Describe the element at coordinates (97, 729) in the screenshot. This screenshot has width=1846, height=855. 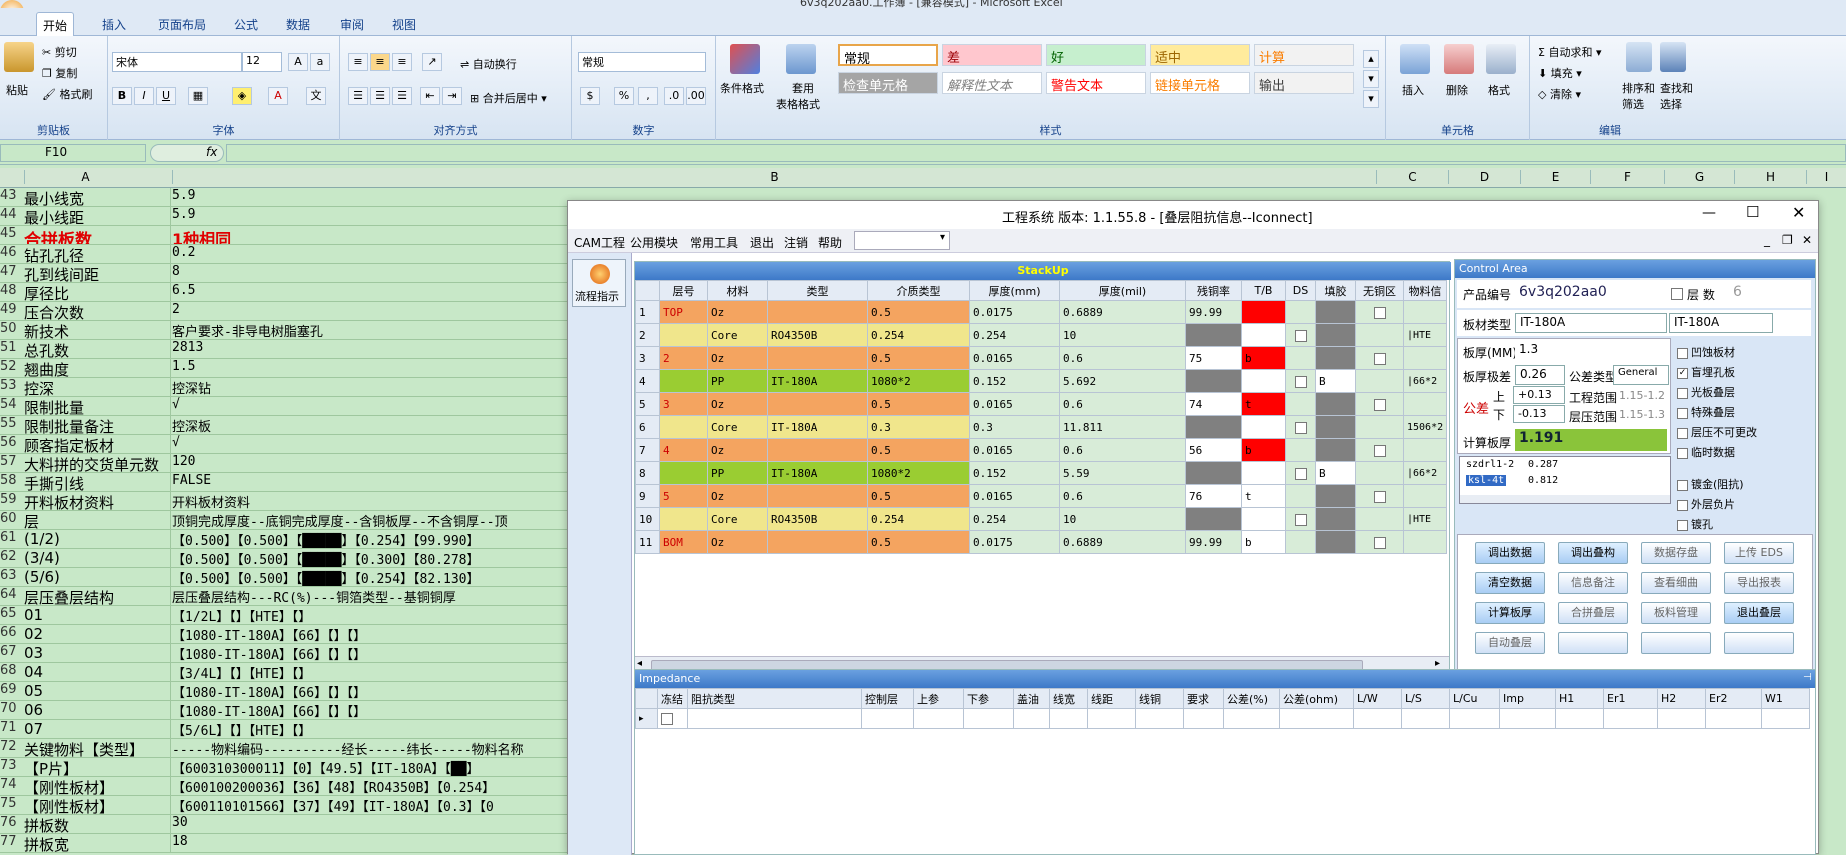
I see `cell-a: 07` at that location.